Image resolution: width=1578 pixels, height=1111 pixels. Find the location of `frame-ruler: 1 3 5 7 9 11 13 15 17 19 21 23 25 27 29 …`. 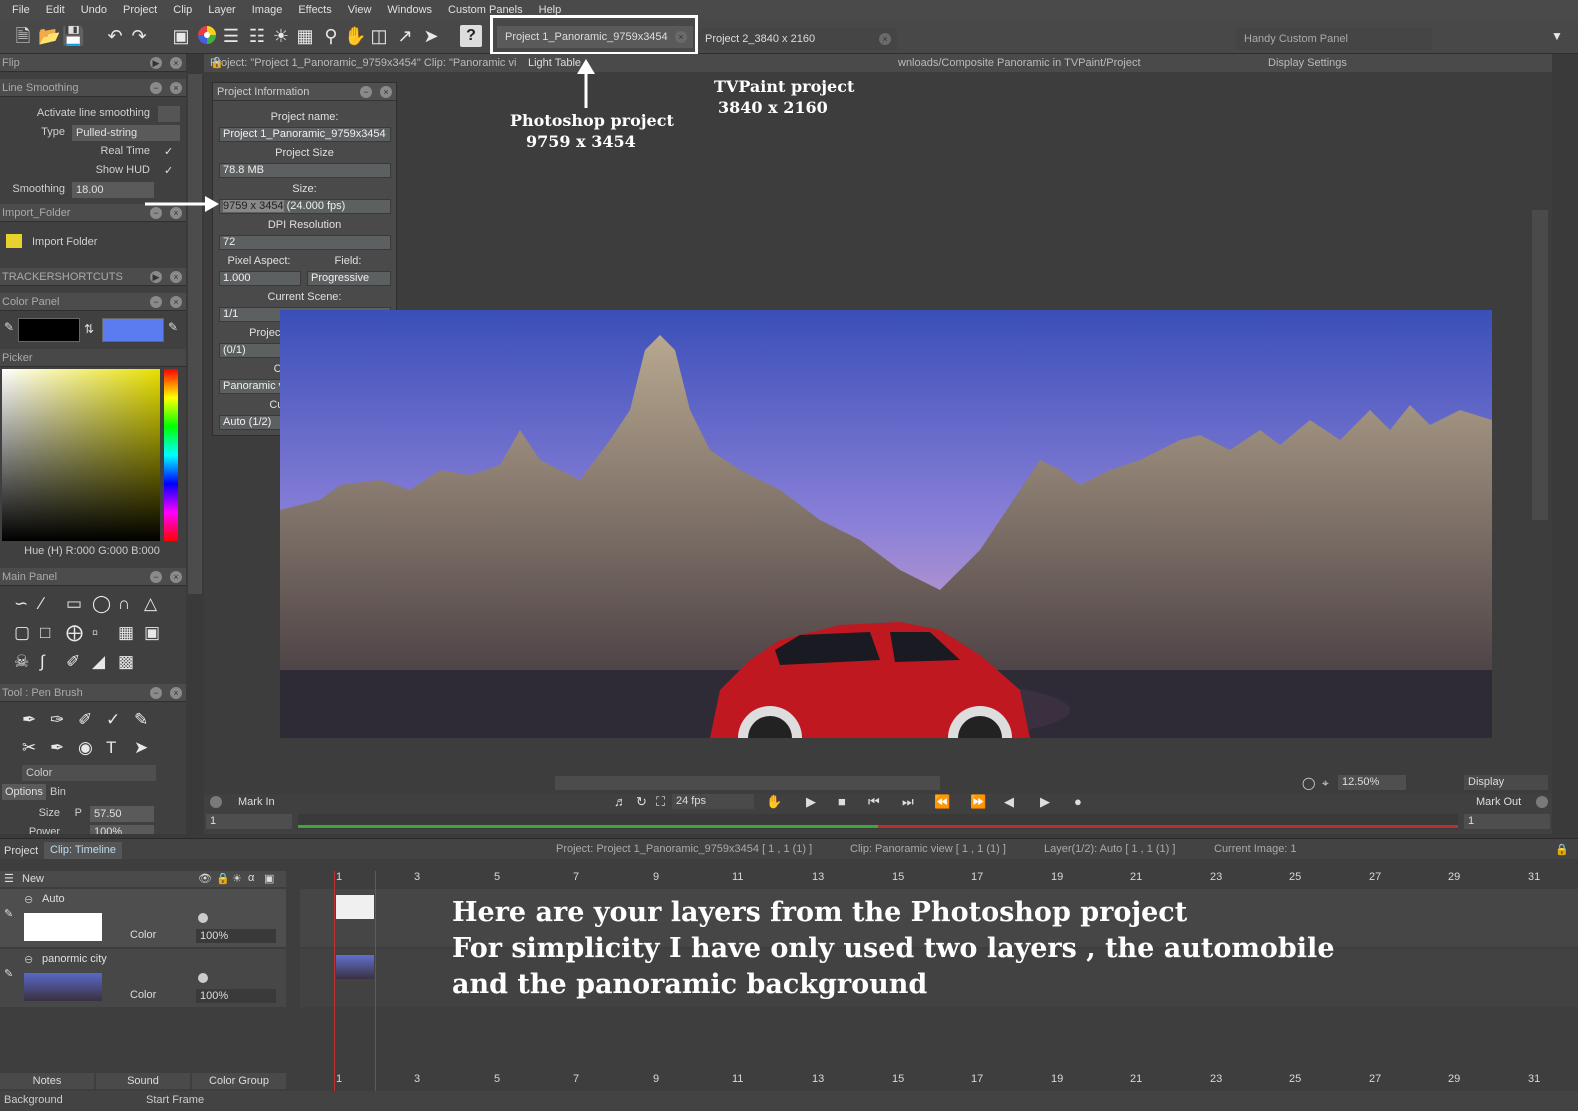

frame-ruler: 1 3 5 7 9 11 13 15 17 19 21 23 25 27 29 … is located at coordinates (940, 879).